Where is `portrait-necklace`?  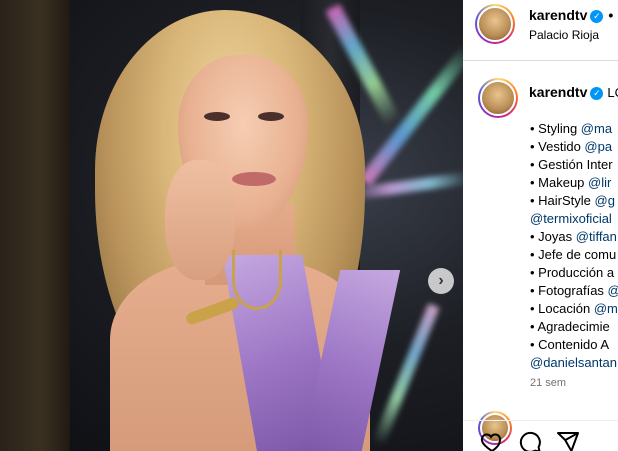 portrait-necklace is located at coordinates (257, 280).